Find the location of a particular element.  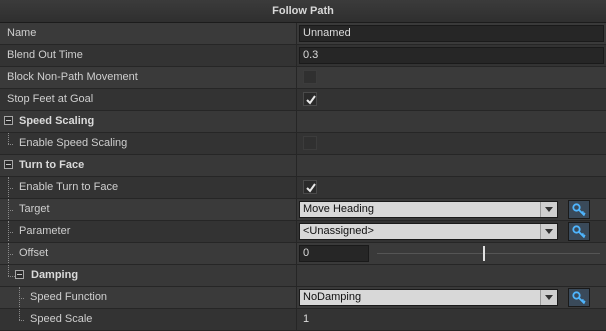

parameter-dropdown: <Unassigned> is located at coordinates (428, 231).